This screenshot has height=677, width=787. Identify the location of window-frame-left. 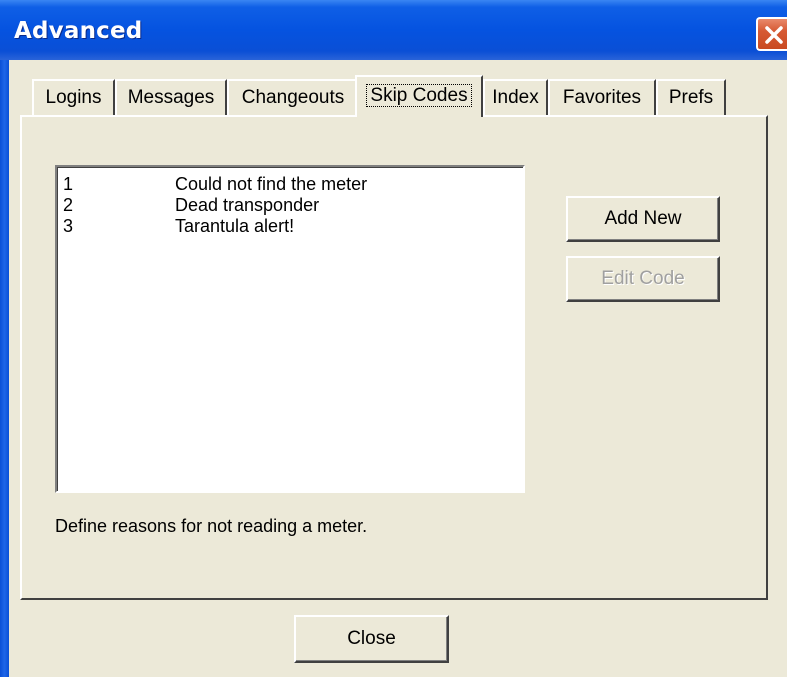
(4, 368).